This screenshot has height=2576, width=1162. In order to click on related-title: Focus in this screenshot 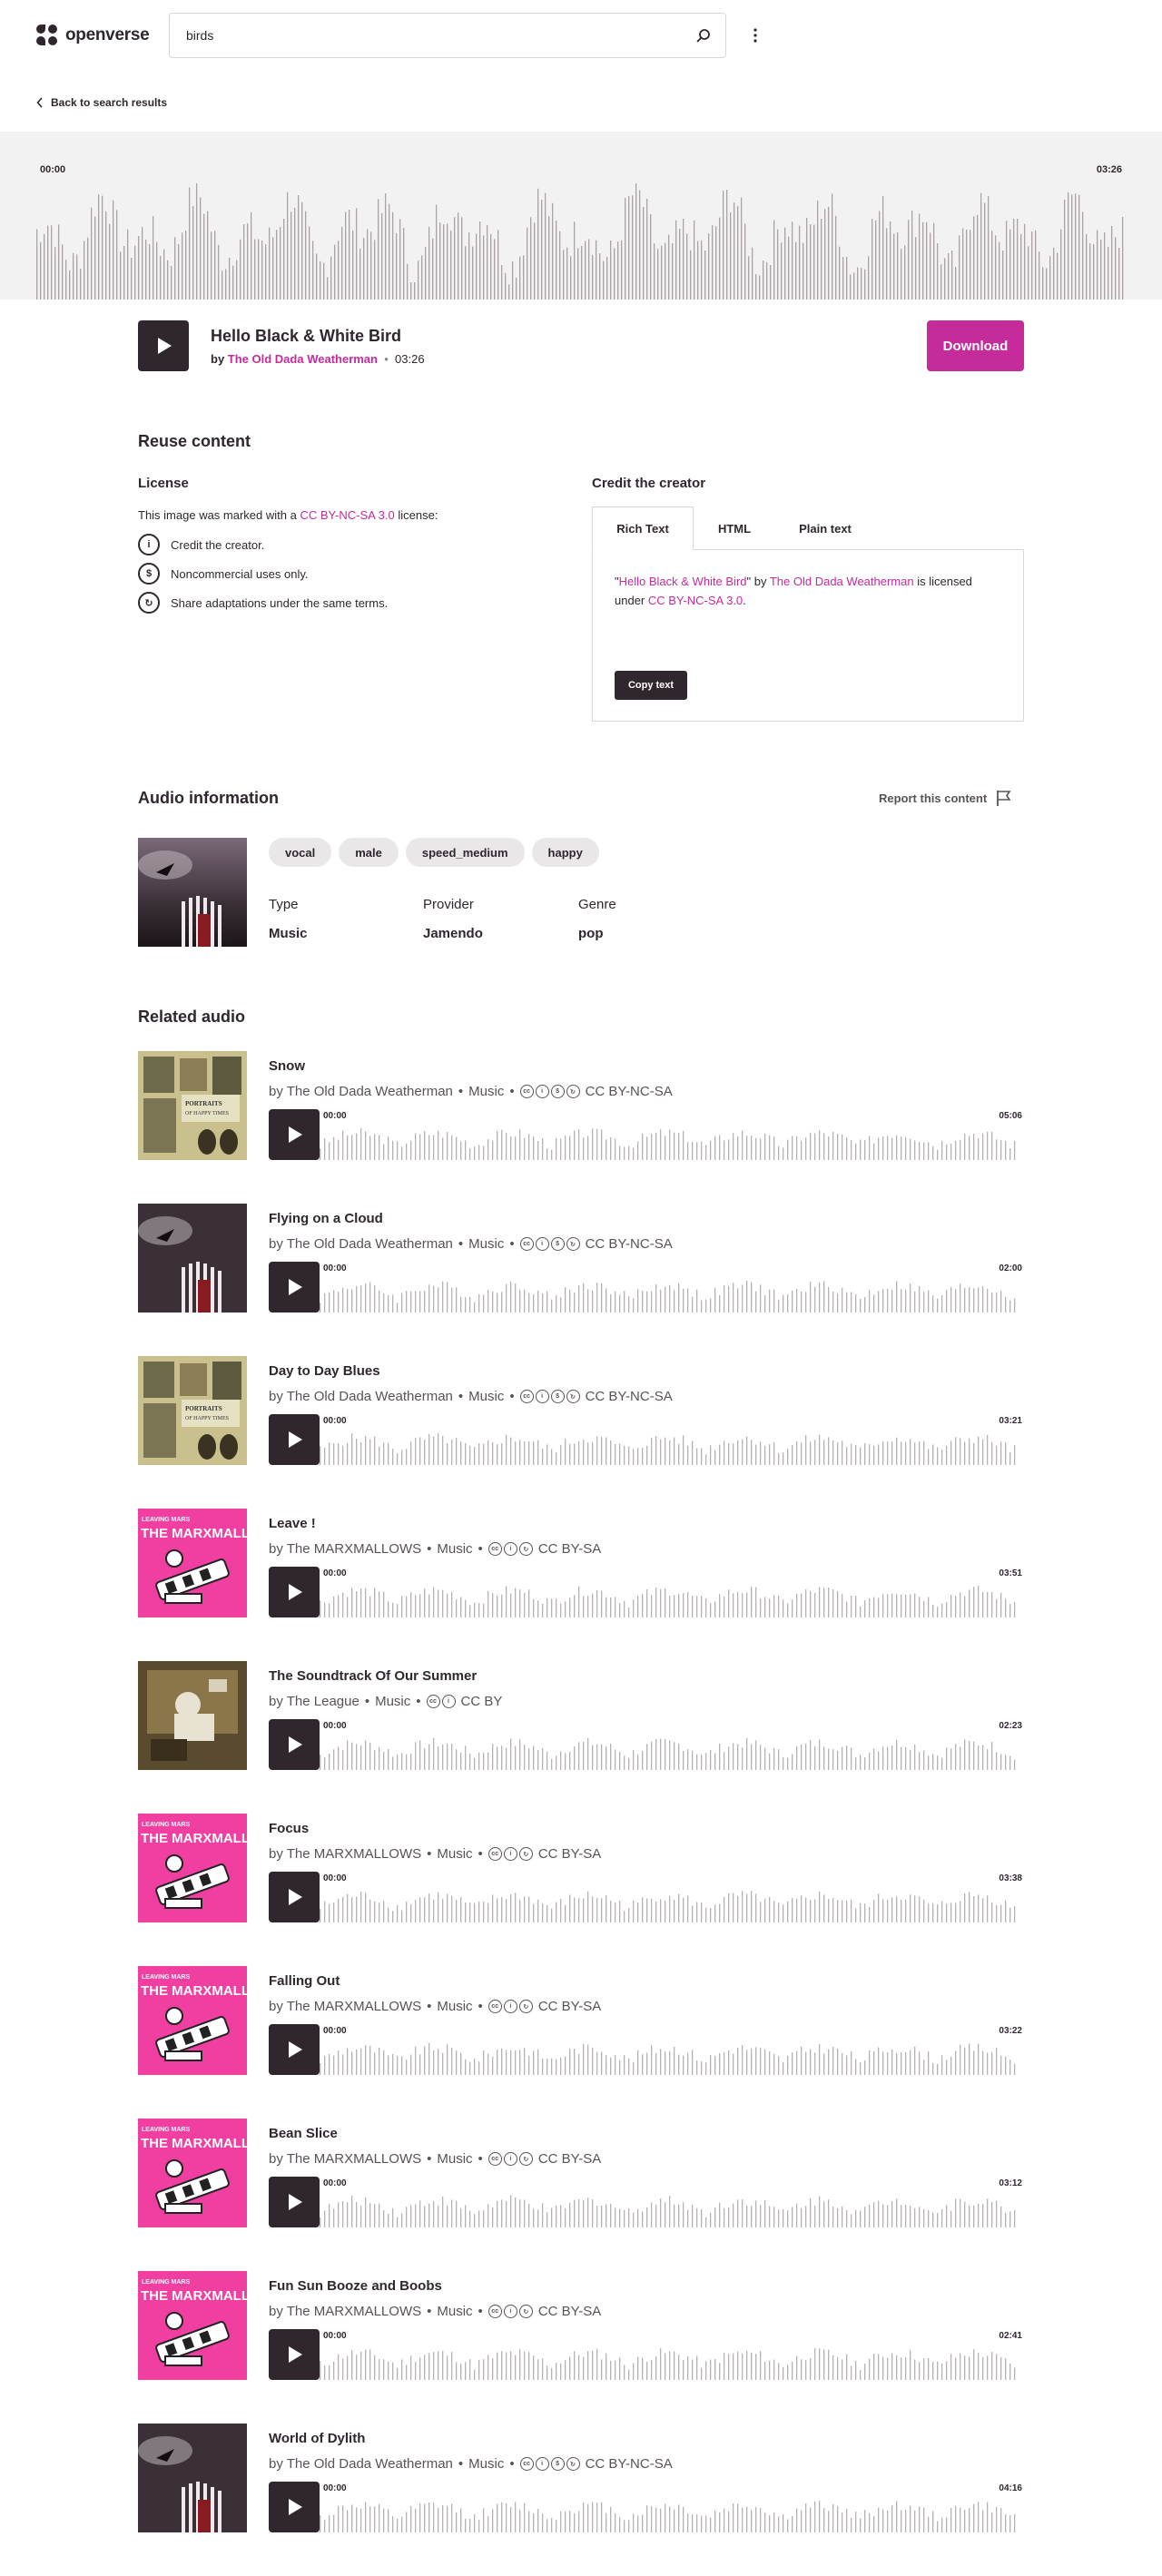, I will do `click(289, 1828)`.